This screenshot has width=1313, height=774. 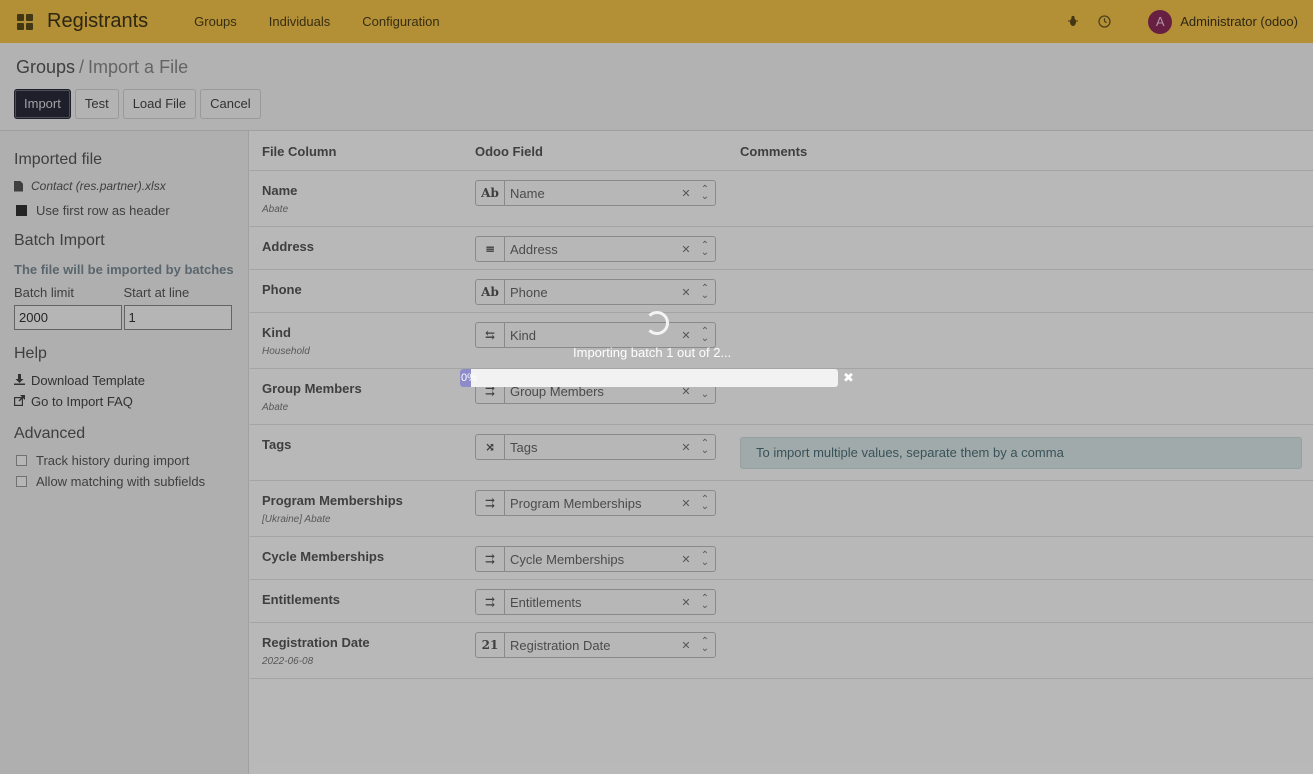 What do you see at coordinates (649, 378) in the screenshot?
I see `import-progress-bar: 0%` at bounding box center [649, 378].